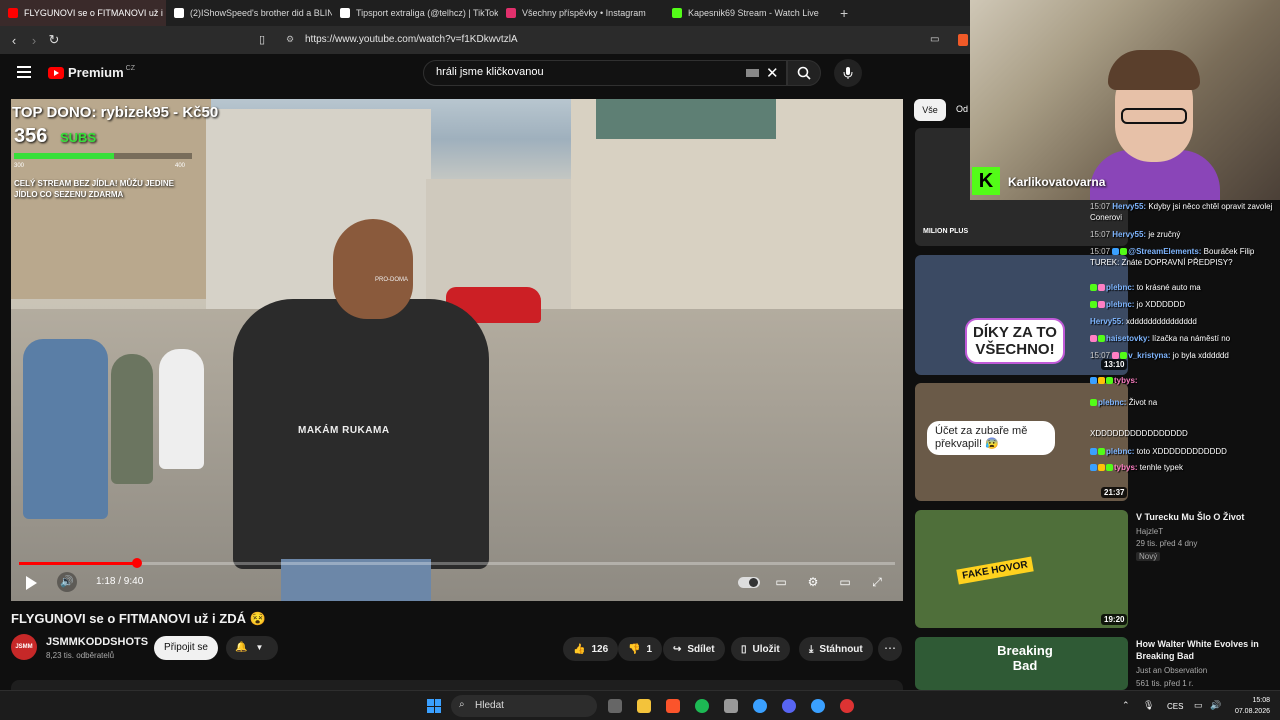 The width and height of the screenshot is (1280, 720). I want to click on chip-all: Vše, so click(930, 110).